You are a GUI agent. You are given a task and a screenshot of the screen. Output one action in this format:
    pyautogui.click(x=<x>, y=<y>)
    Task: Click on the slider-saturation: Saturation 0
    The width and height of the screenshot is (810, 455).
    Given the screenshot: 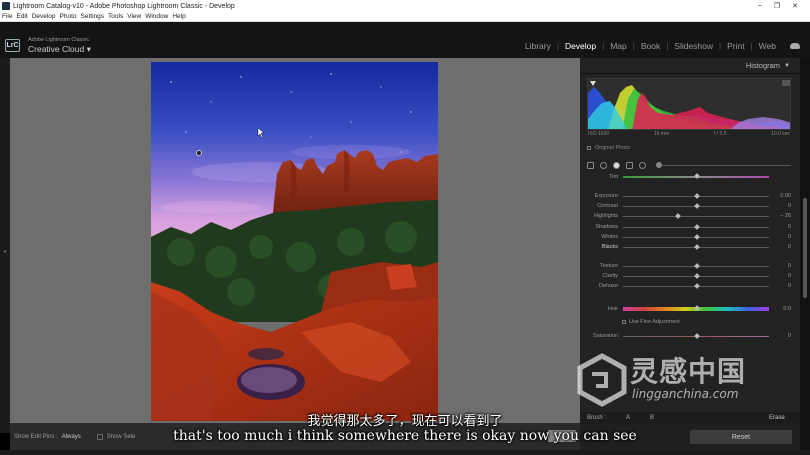 What is the action you would take?
    pyautogui.click(x=689, y=336)
    